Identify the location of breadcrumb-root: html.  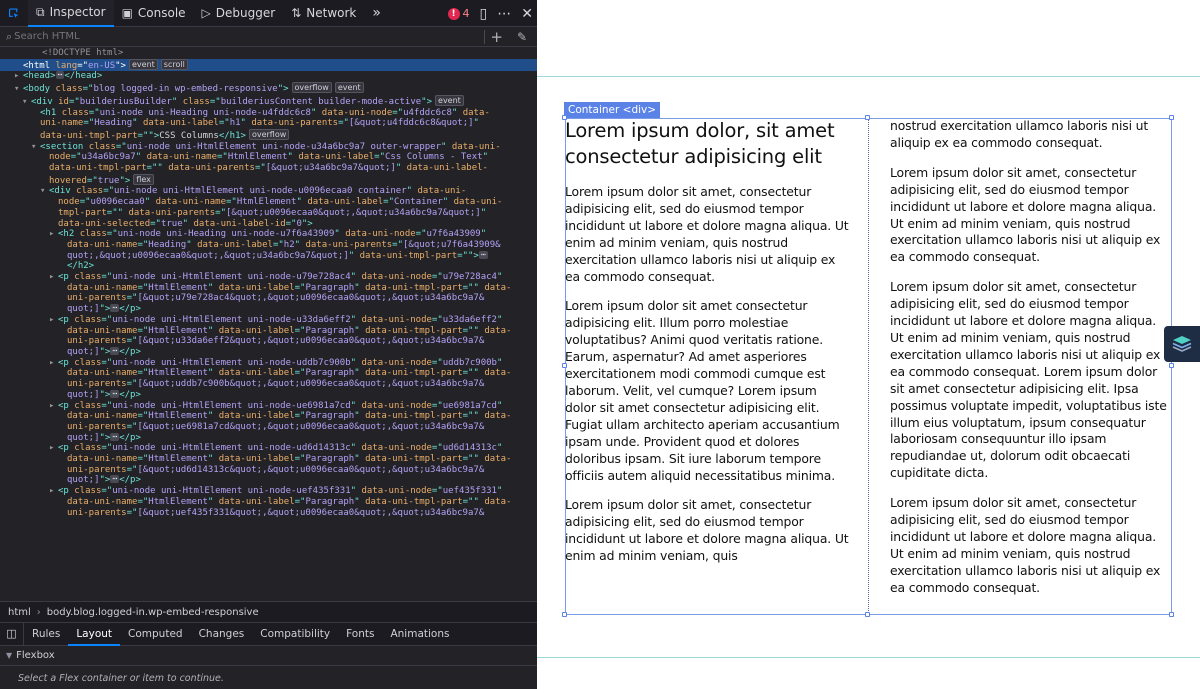
(19, 612).